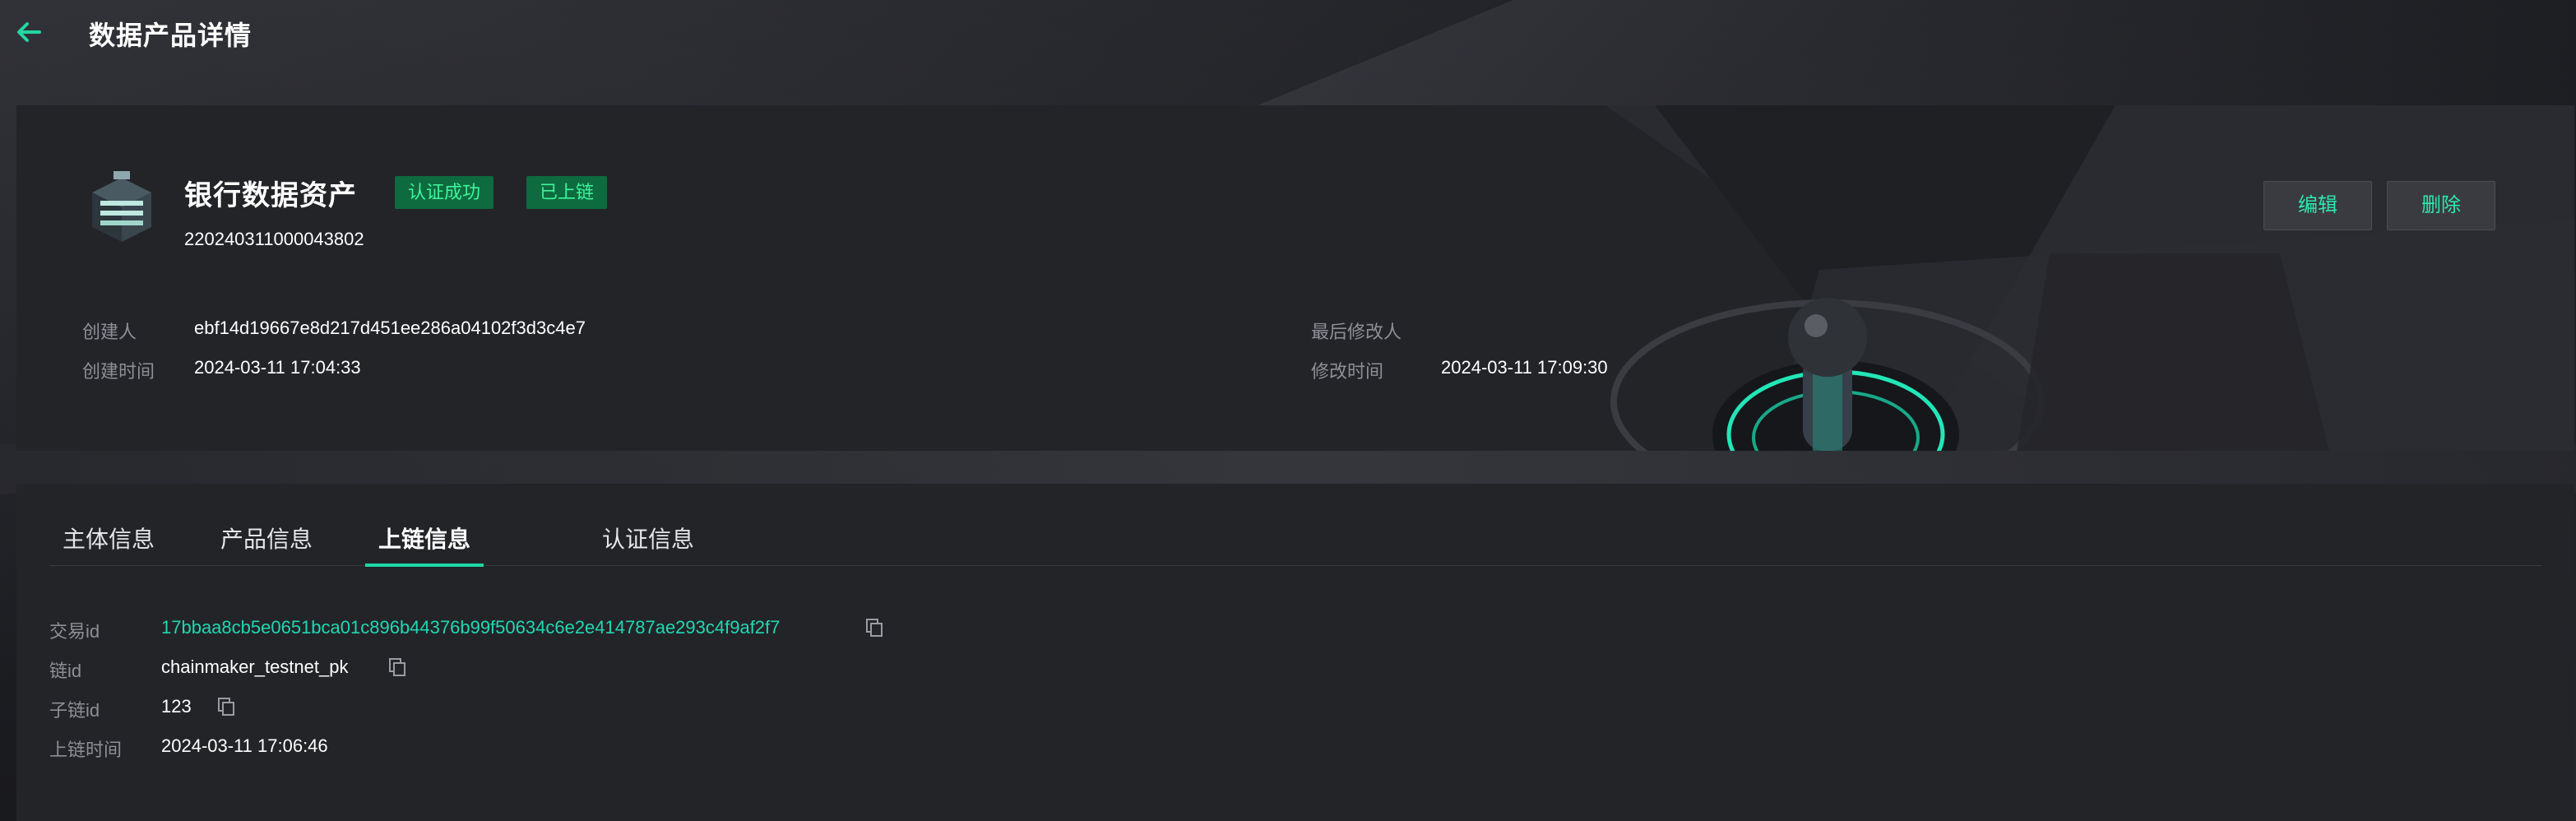 The width and height of the screenshot is (2576, 821). What do you see at coordinates (65, 671) in the screenshot?
I see `chain-id-label: 链id` at bounding box center [65, 671].